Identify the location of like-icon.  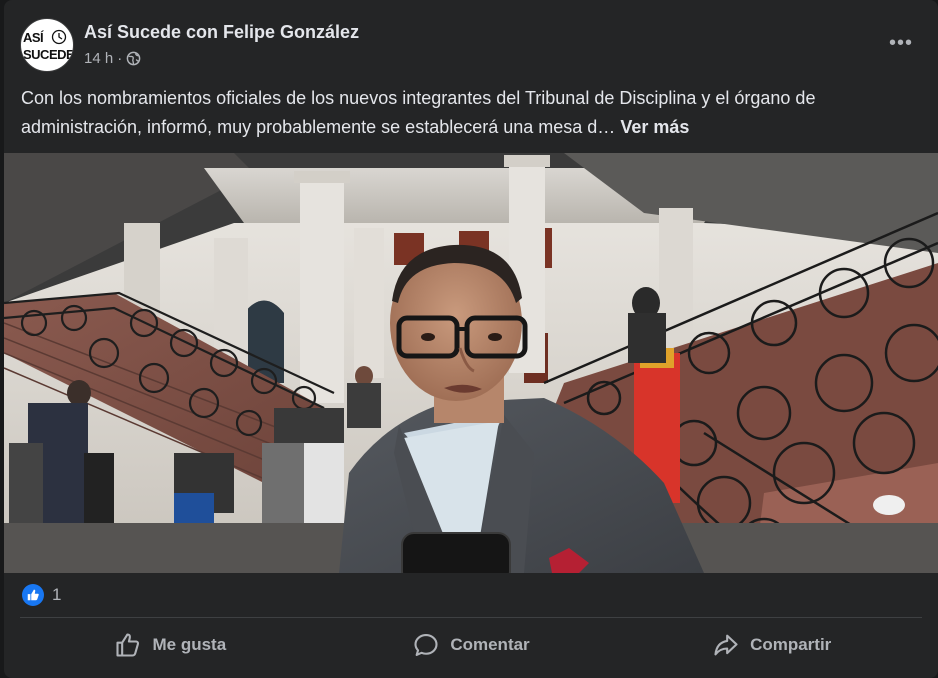
(33, 595).